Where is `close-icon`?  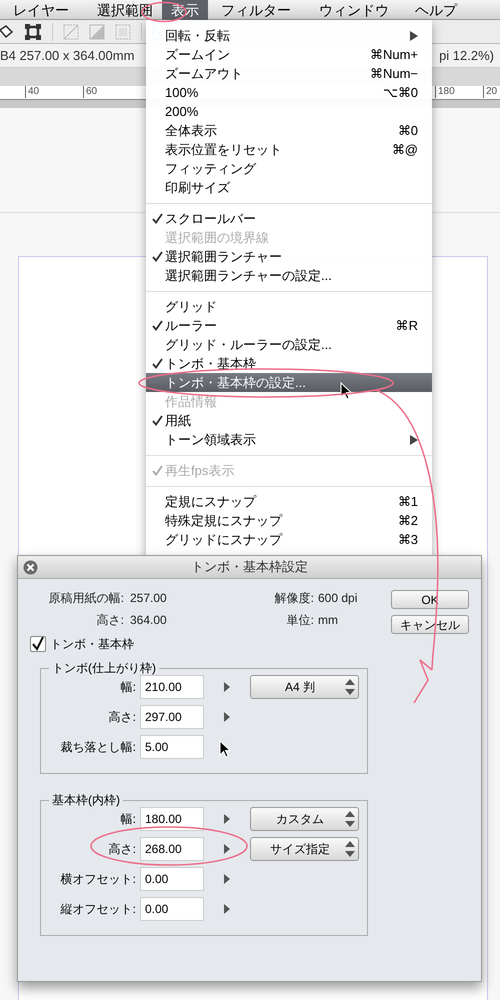 close-icon is located at coordinates (30, 567).